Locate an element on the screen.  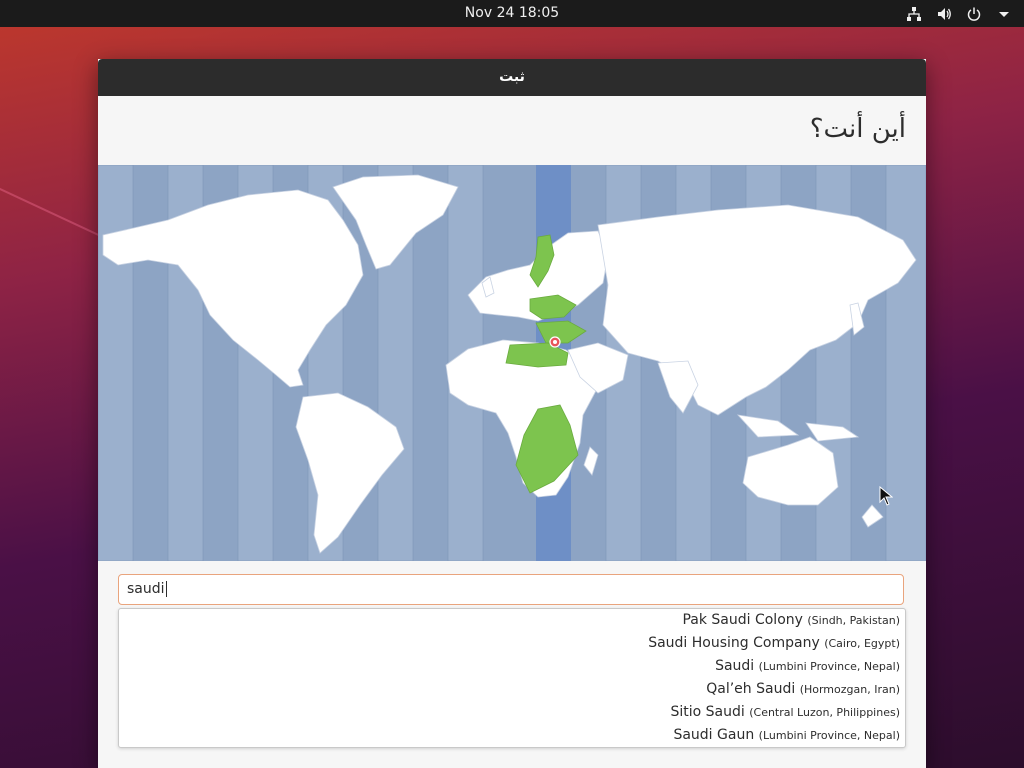
location-marker is located at coordinates (555, 342).